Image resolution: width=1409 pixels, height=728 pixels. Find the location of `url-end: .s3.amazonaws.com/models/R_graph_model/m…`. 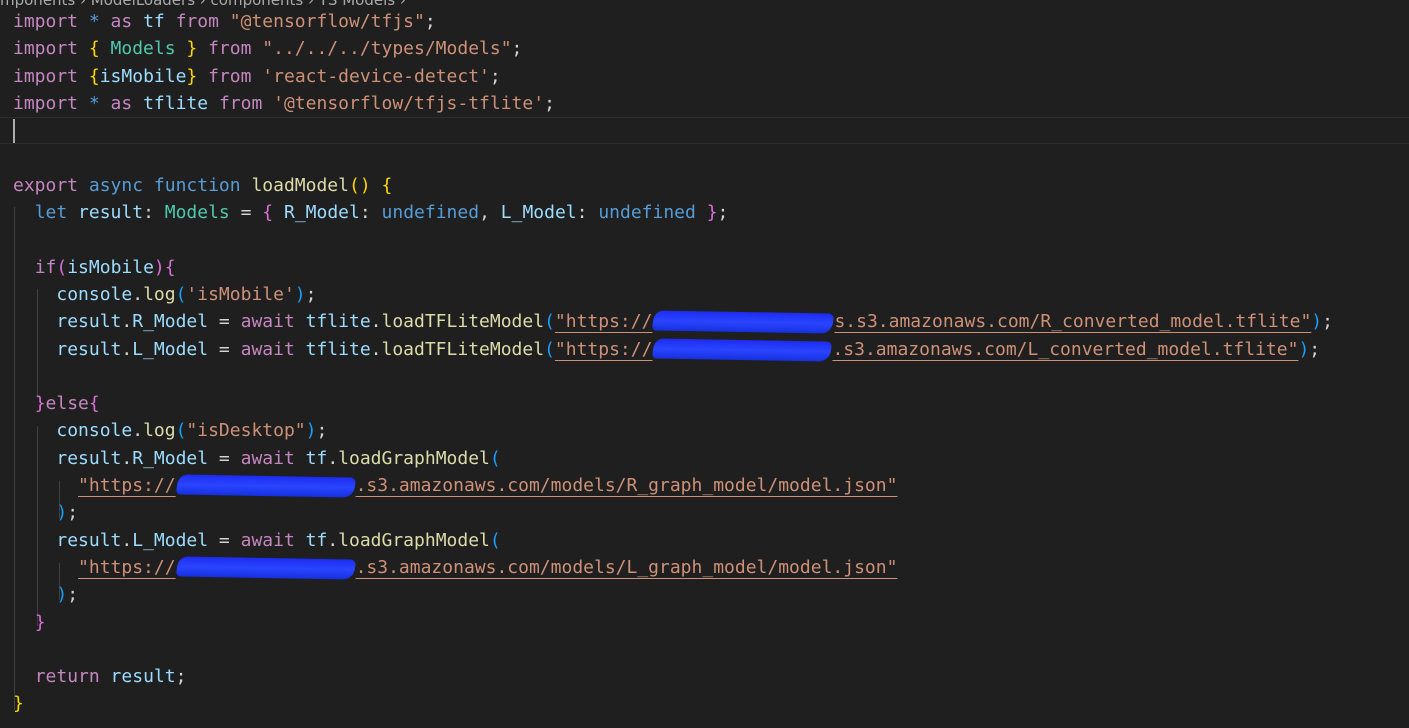

url-end: .s3.amazonaws.com/models/R_graph_model/m… is located at coordinates (626, 486).